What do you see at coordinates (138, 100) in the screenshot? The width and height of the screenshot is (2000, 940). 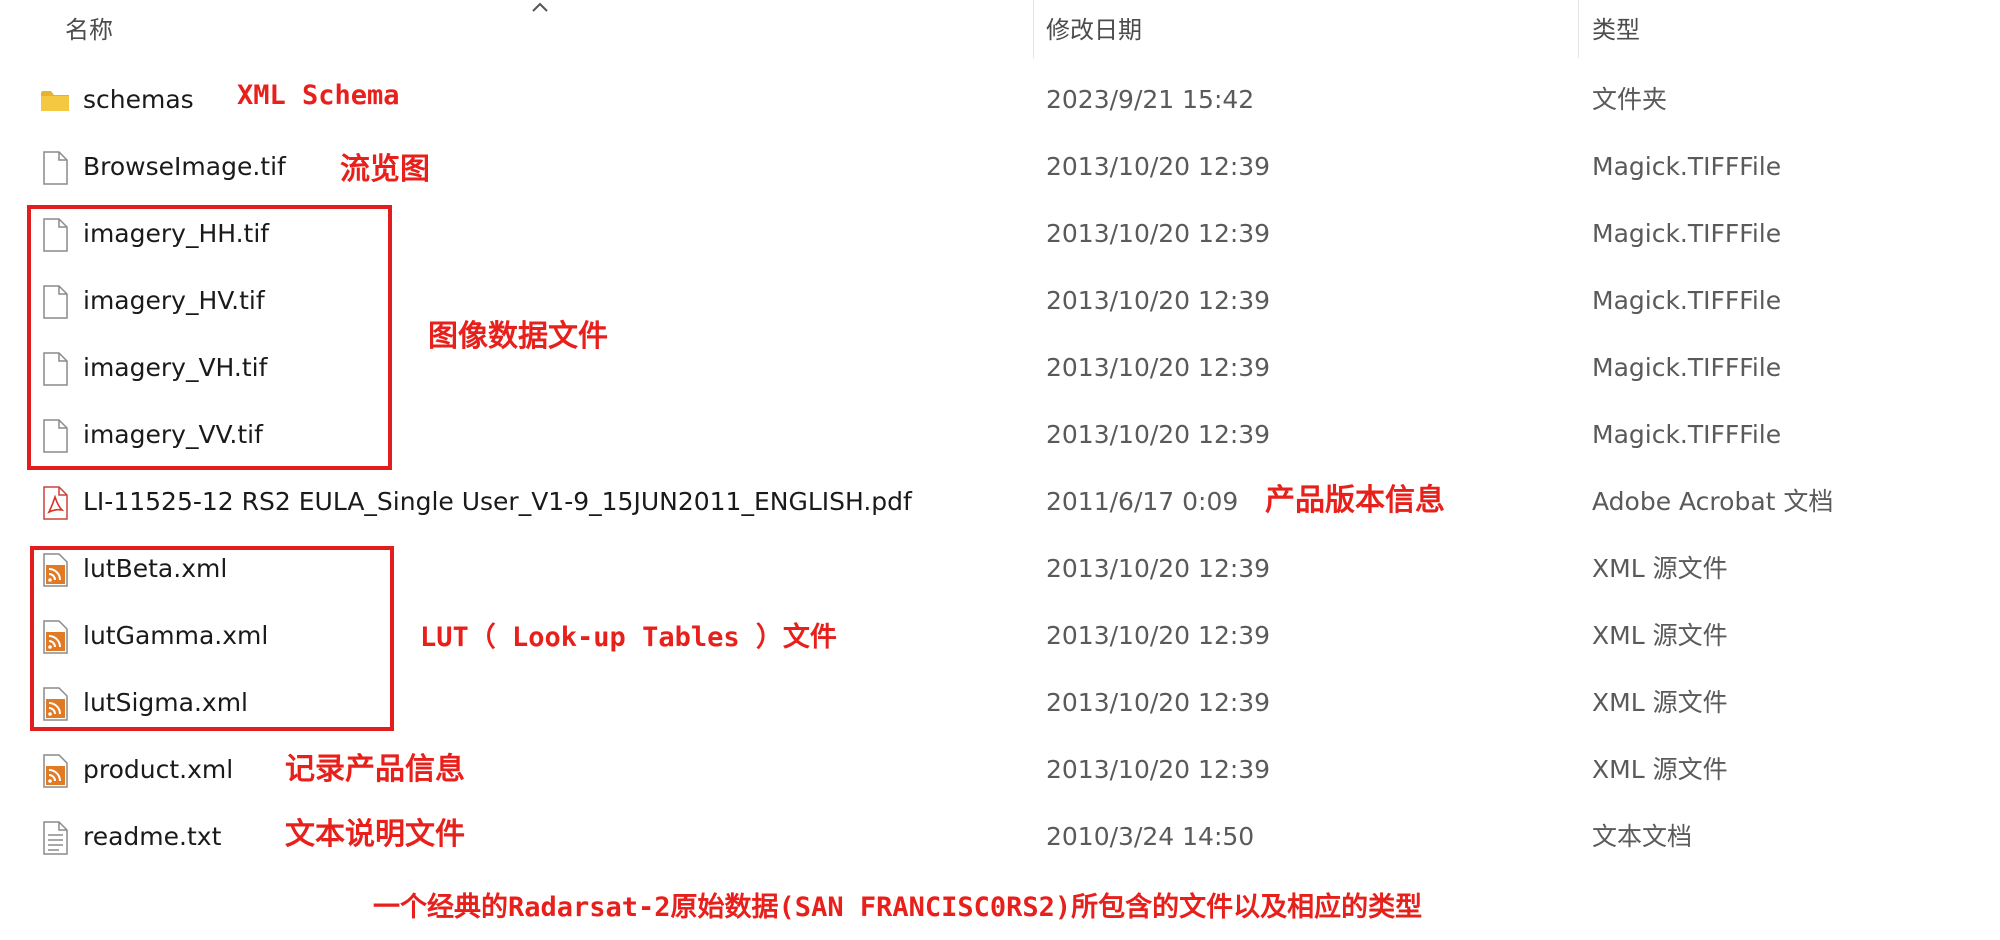 I see `file-name: schemas` at bounding box center [138, 100].